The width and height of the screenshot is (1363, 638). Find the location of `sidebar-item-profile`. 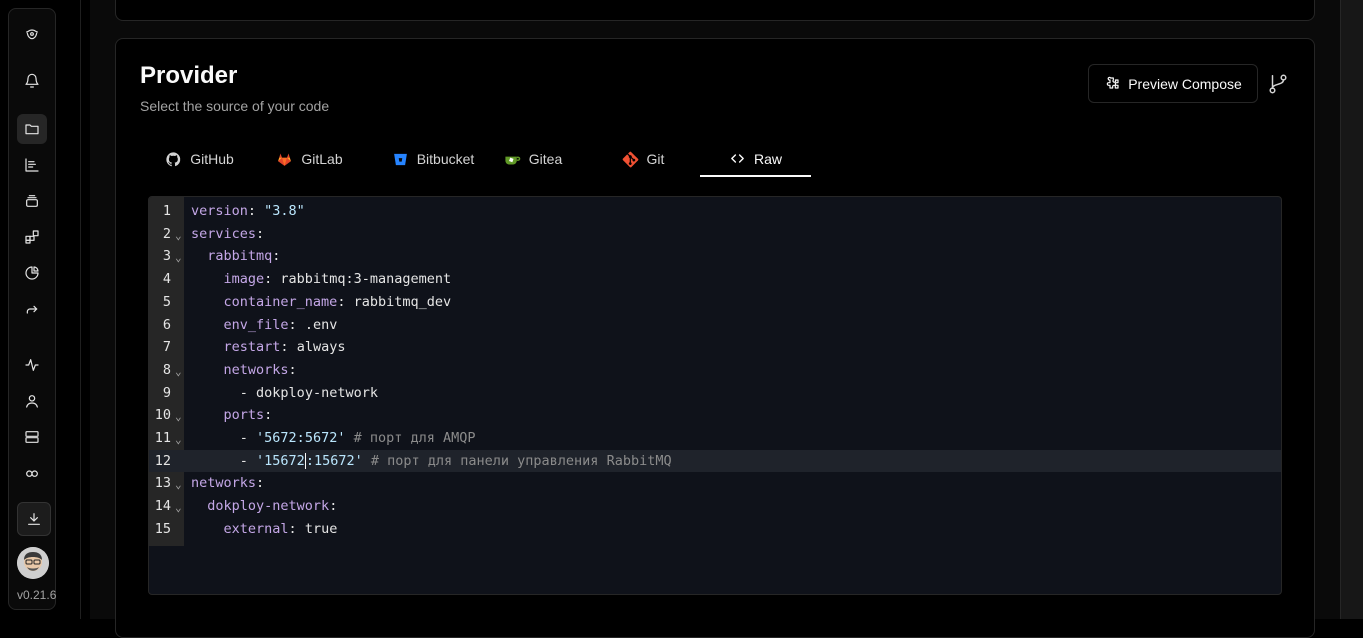

sidebar-item-profile is located at coordinates (32, 401).